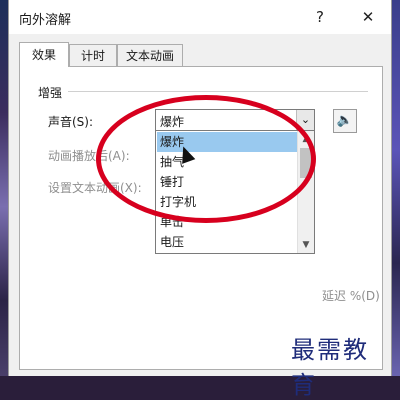 Image resolution: width=400 pixels, height=400 pixels. What do you see at coordinates (228, 242) in the screenshot?
I see `dropdown-option: 电压` at bounding box center [228, 242].